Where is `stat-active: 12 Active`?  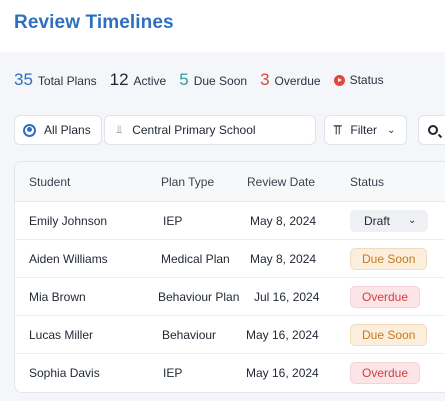
stat-active: 12 Active is located at coordinates (138, 80).